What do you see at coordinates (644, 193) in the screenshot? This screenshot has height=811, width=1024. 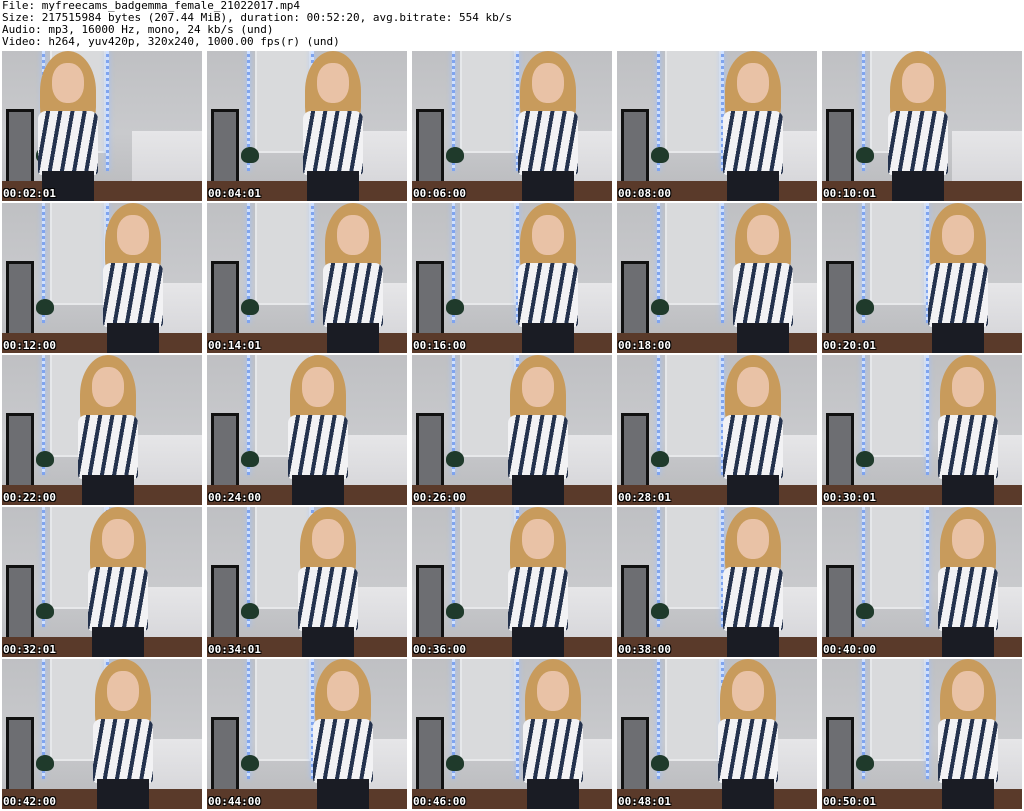 I see `thumbnail-timestamp: 00:08:00` at bounding box center [644, 193].